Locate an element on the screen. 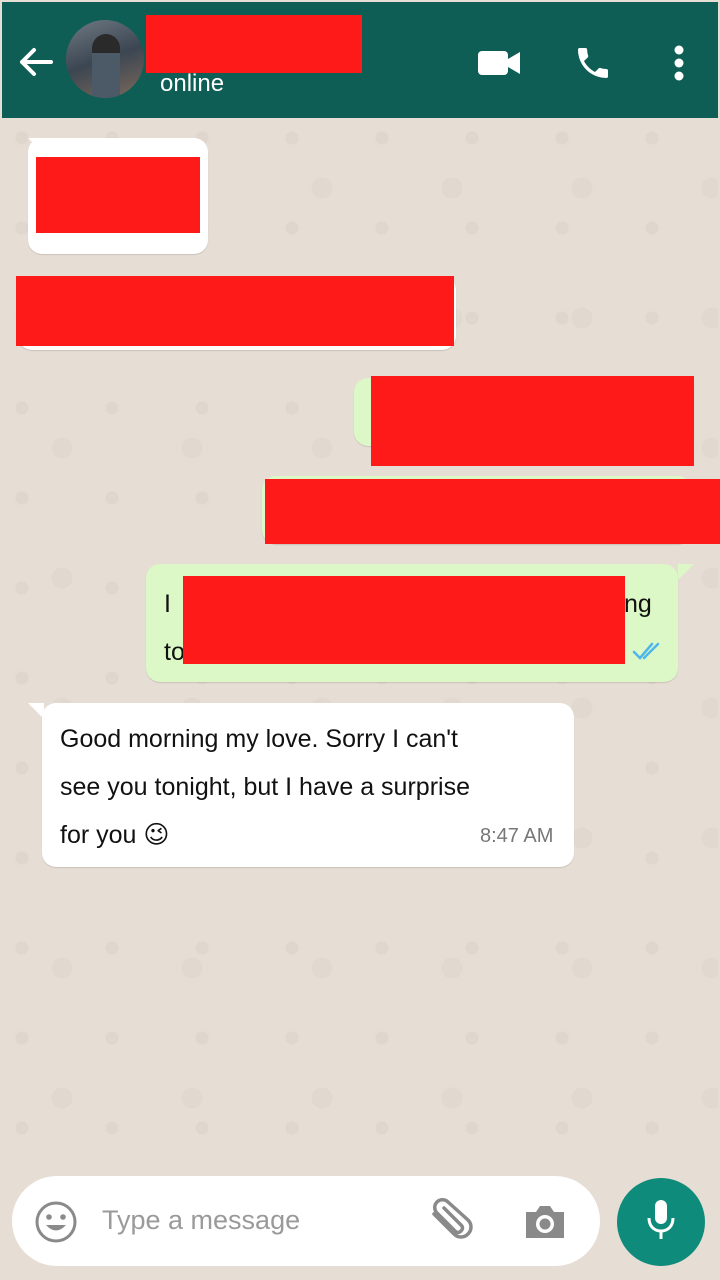  message-line: see you tonight, but I have a surprise is located at coordinates (265, 787).